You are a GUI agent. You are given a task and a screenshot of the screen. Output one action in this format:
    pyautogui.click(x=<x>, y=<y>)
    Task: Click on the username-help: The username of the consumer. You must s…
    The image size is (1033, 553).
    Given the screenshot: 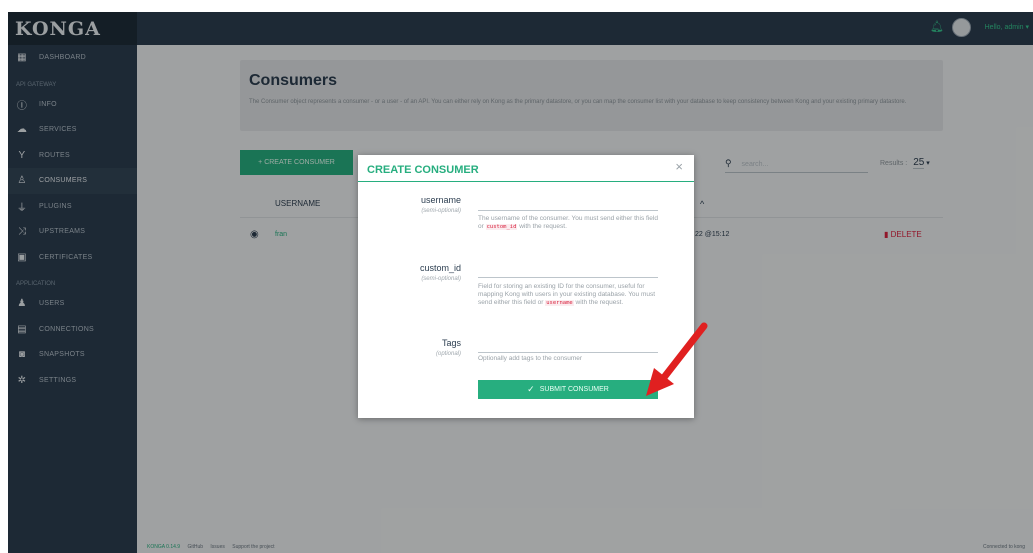 What is the action you would take?
    pyautogui.click(x=568, y=223)
    